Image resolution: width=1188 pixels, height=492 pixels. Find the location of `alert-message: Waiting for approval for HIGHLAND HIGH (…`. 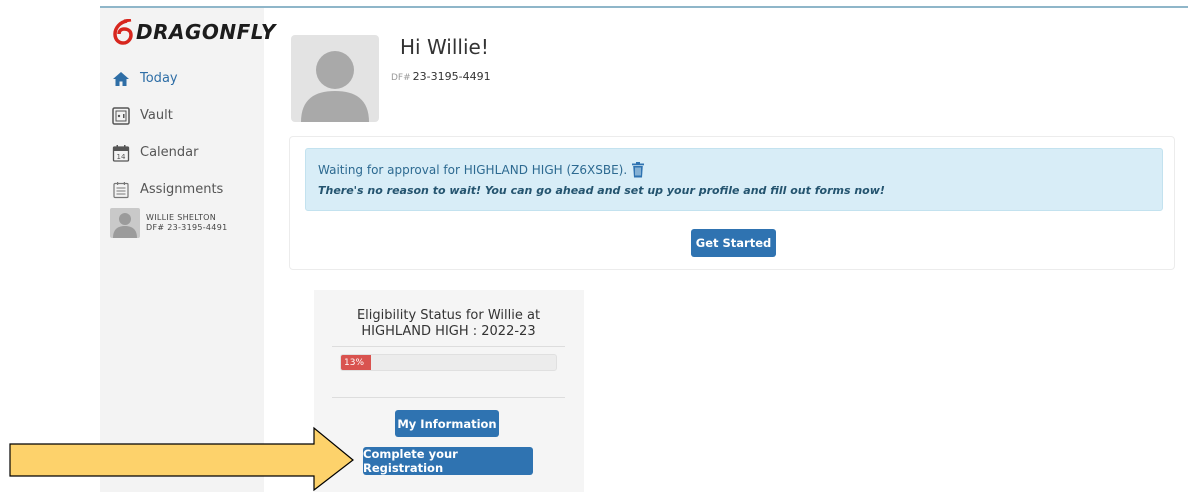

alert-message: Waiting for approval for HIGHLAND HIGH (… is located at coordinates (473, 170).